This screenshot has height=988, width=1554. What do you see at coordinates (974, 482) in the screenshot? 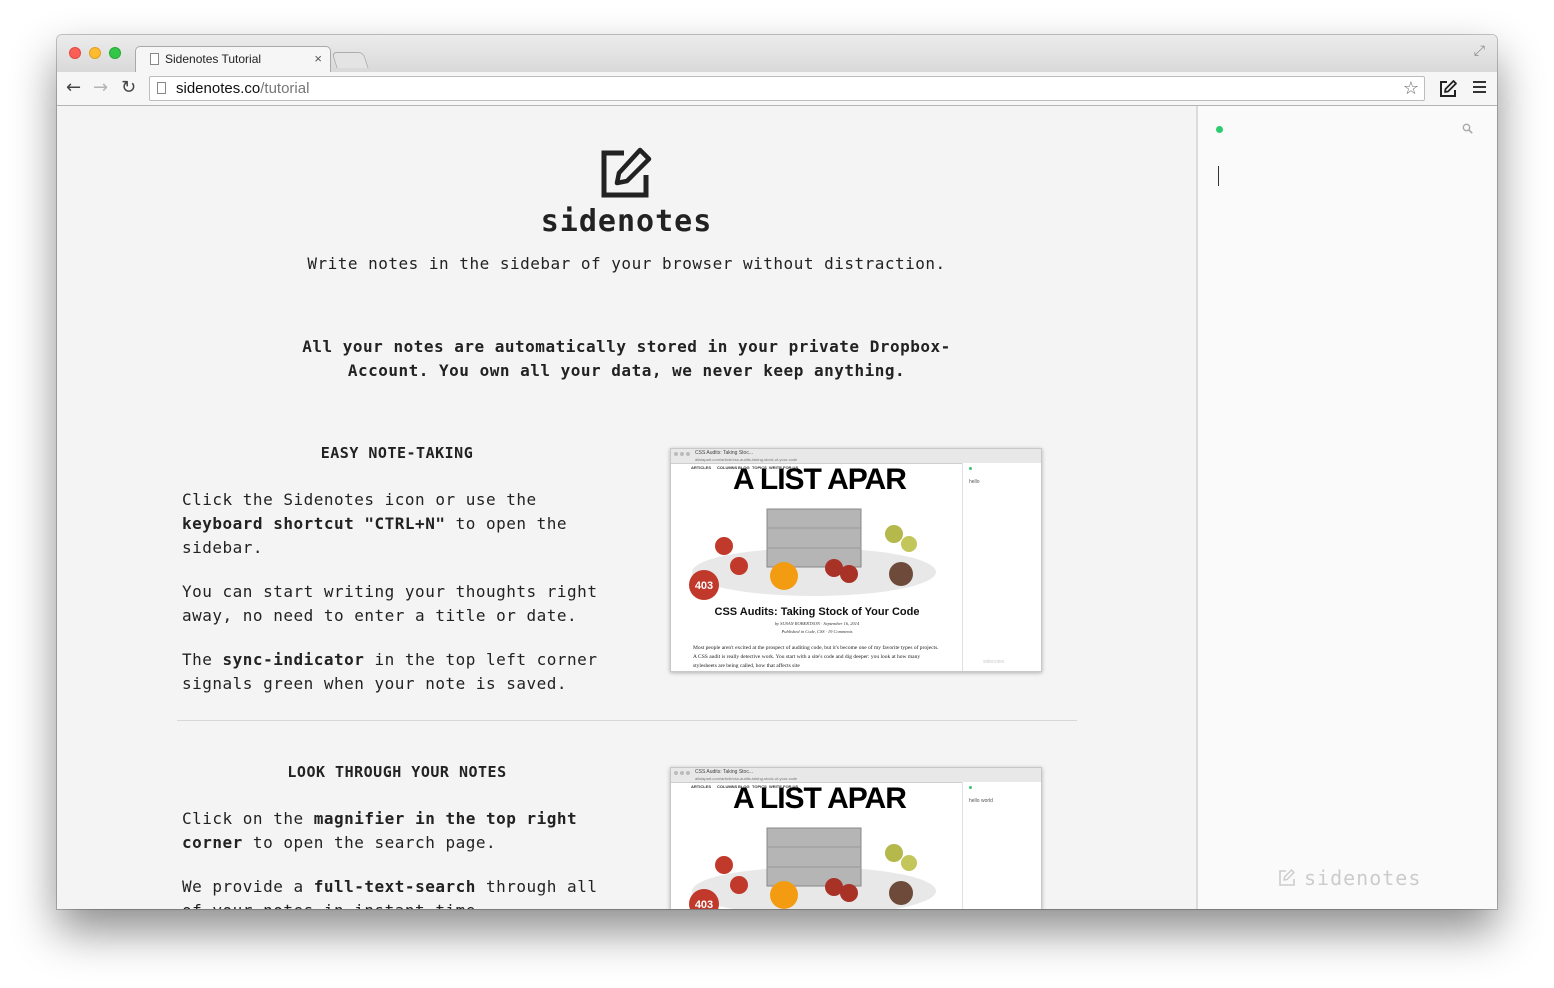
I see `screenshot-note-text: hello` at bounding box center [974, 482].